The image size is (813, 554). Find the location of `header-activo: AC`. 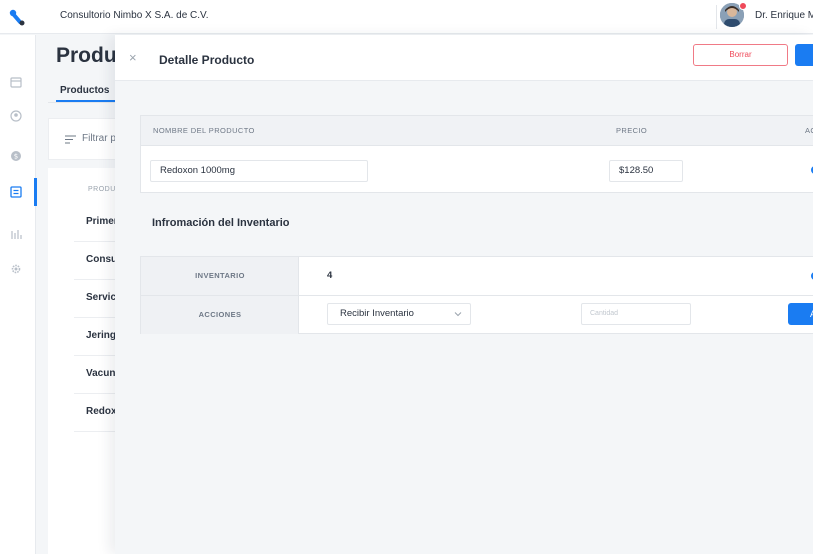

header-activo: AC is located at coordinates (809, 130).